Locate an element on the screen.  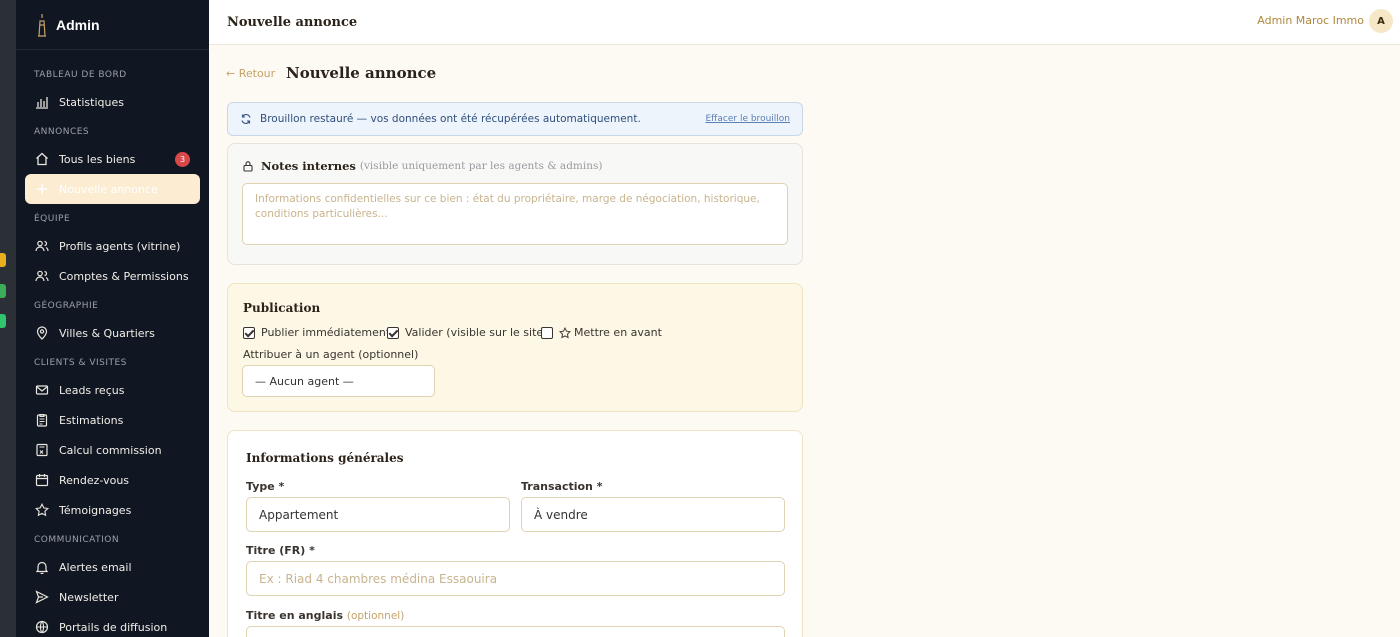
transaction-label: Transaction * is located at coordinates (562, 486).